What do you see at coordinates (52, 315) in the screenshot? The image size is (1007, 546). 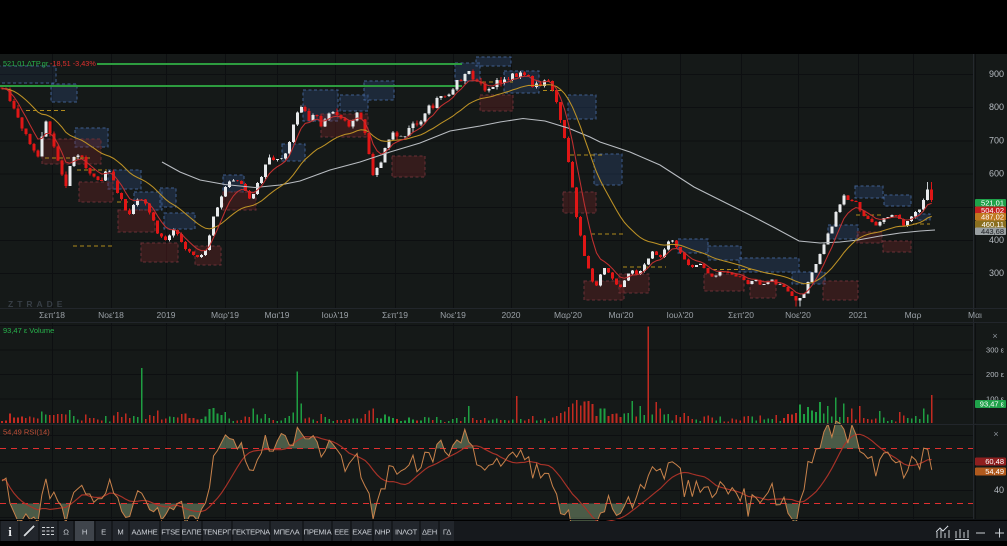 I see `svg-text: Σεπ'18` at bounding box center [52, 315].